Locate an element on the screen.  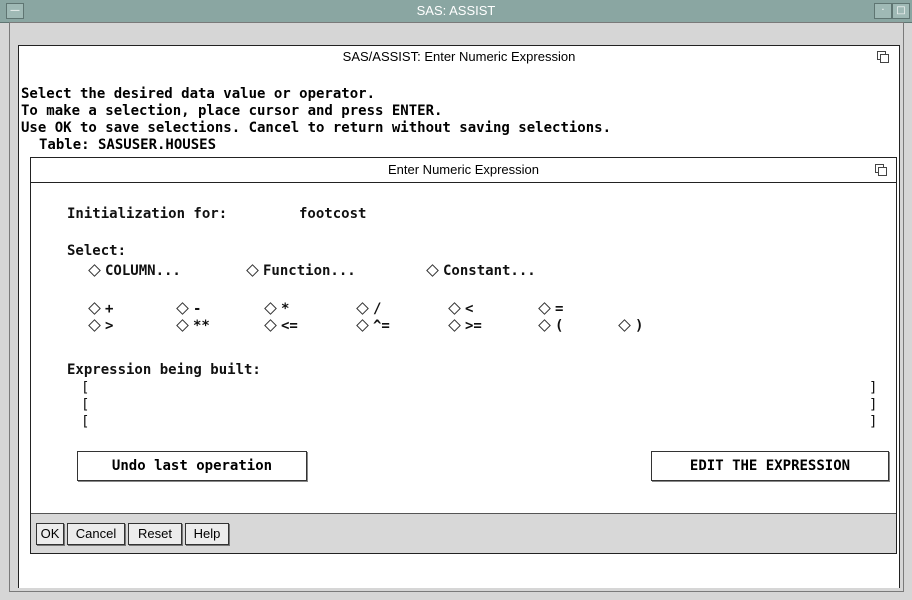
expression-line-1-open: [ is located at coordinates (85, 388).